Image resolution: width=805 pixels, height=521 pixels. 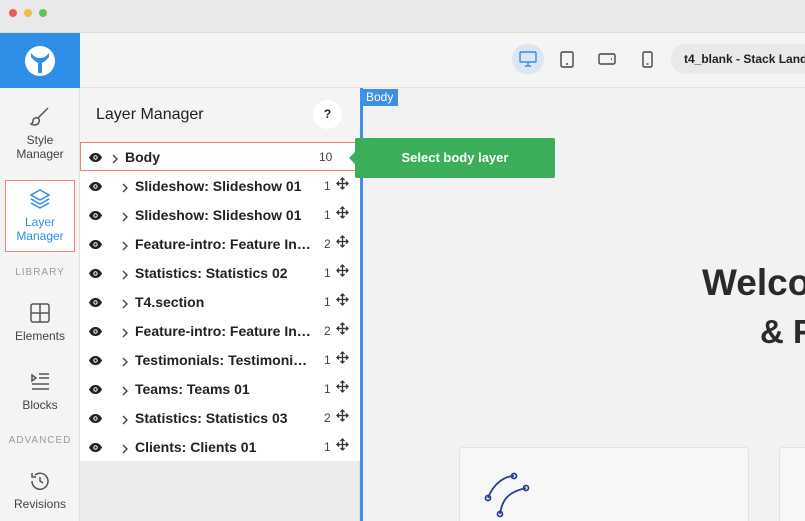 I want to click on device-tablet-landscape-button, so click(x=607, y=59).